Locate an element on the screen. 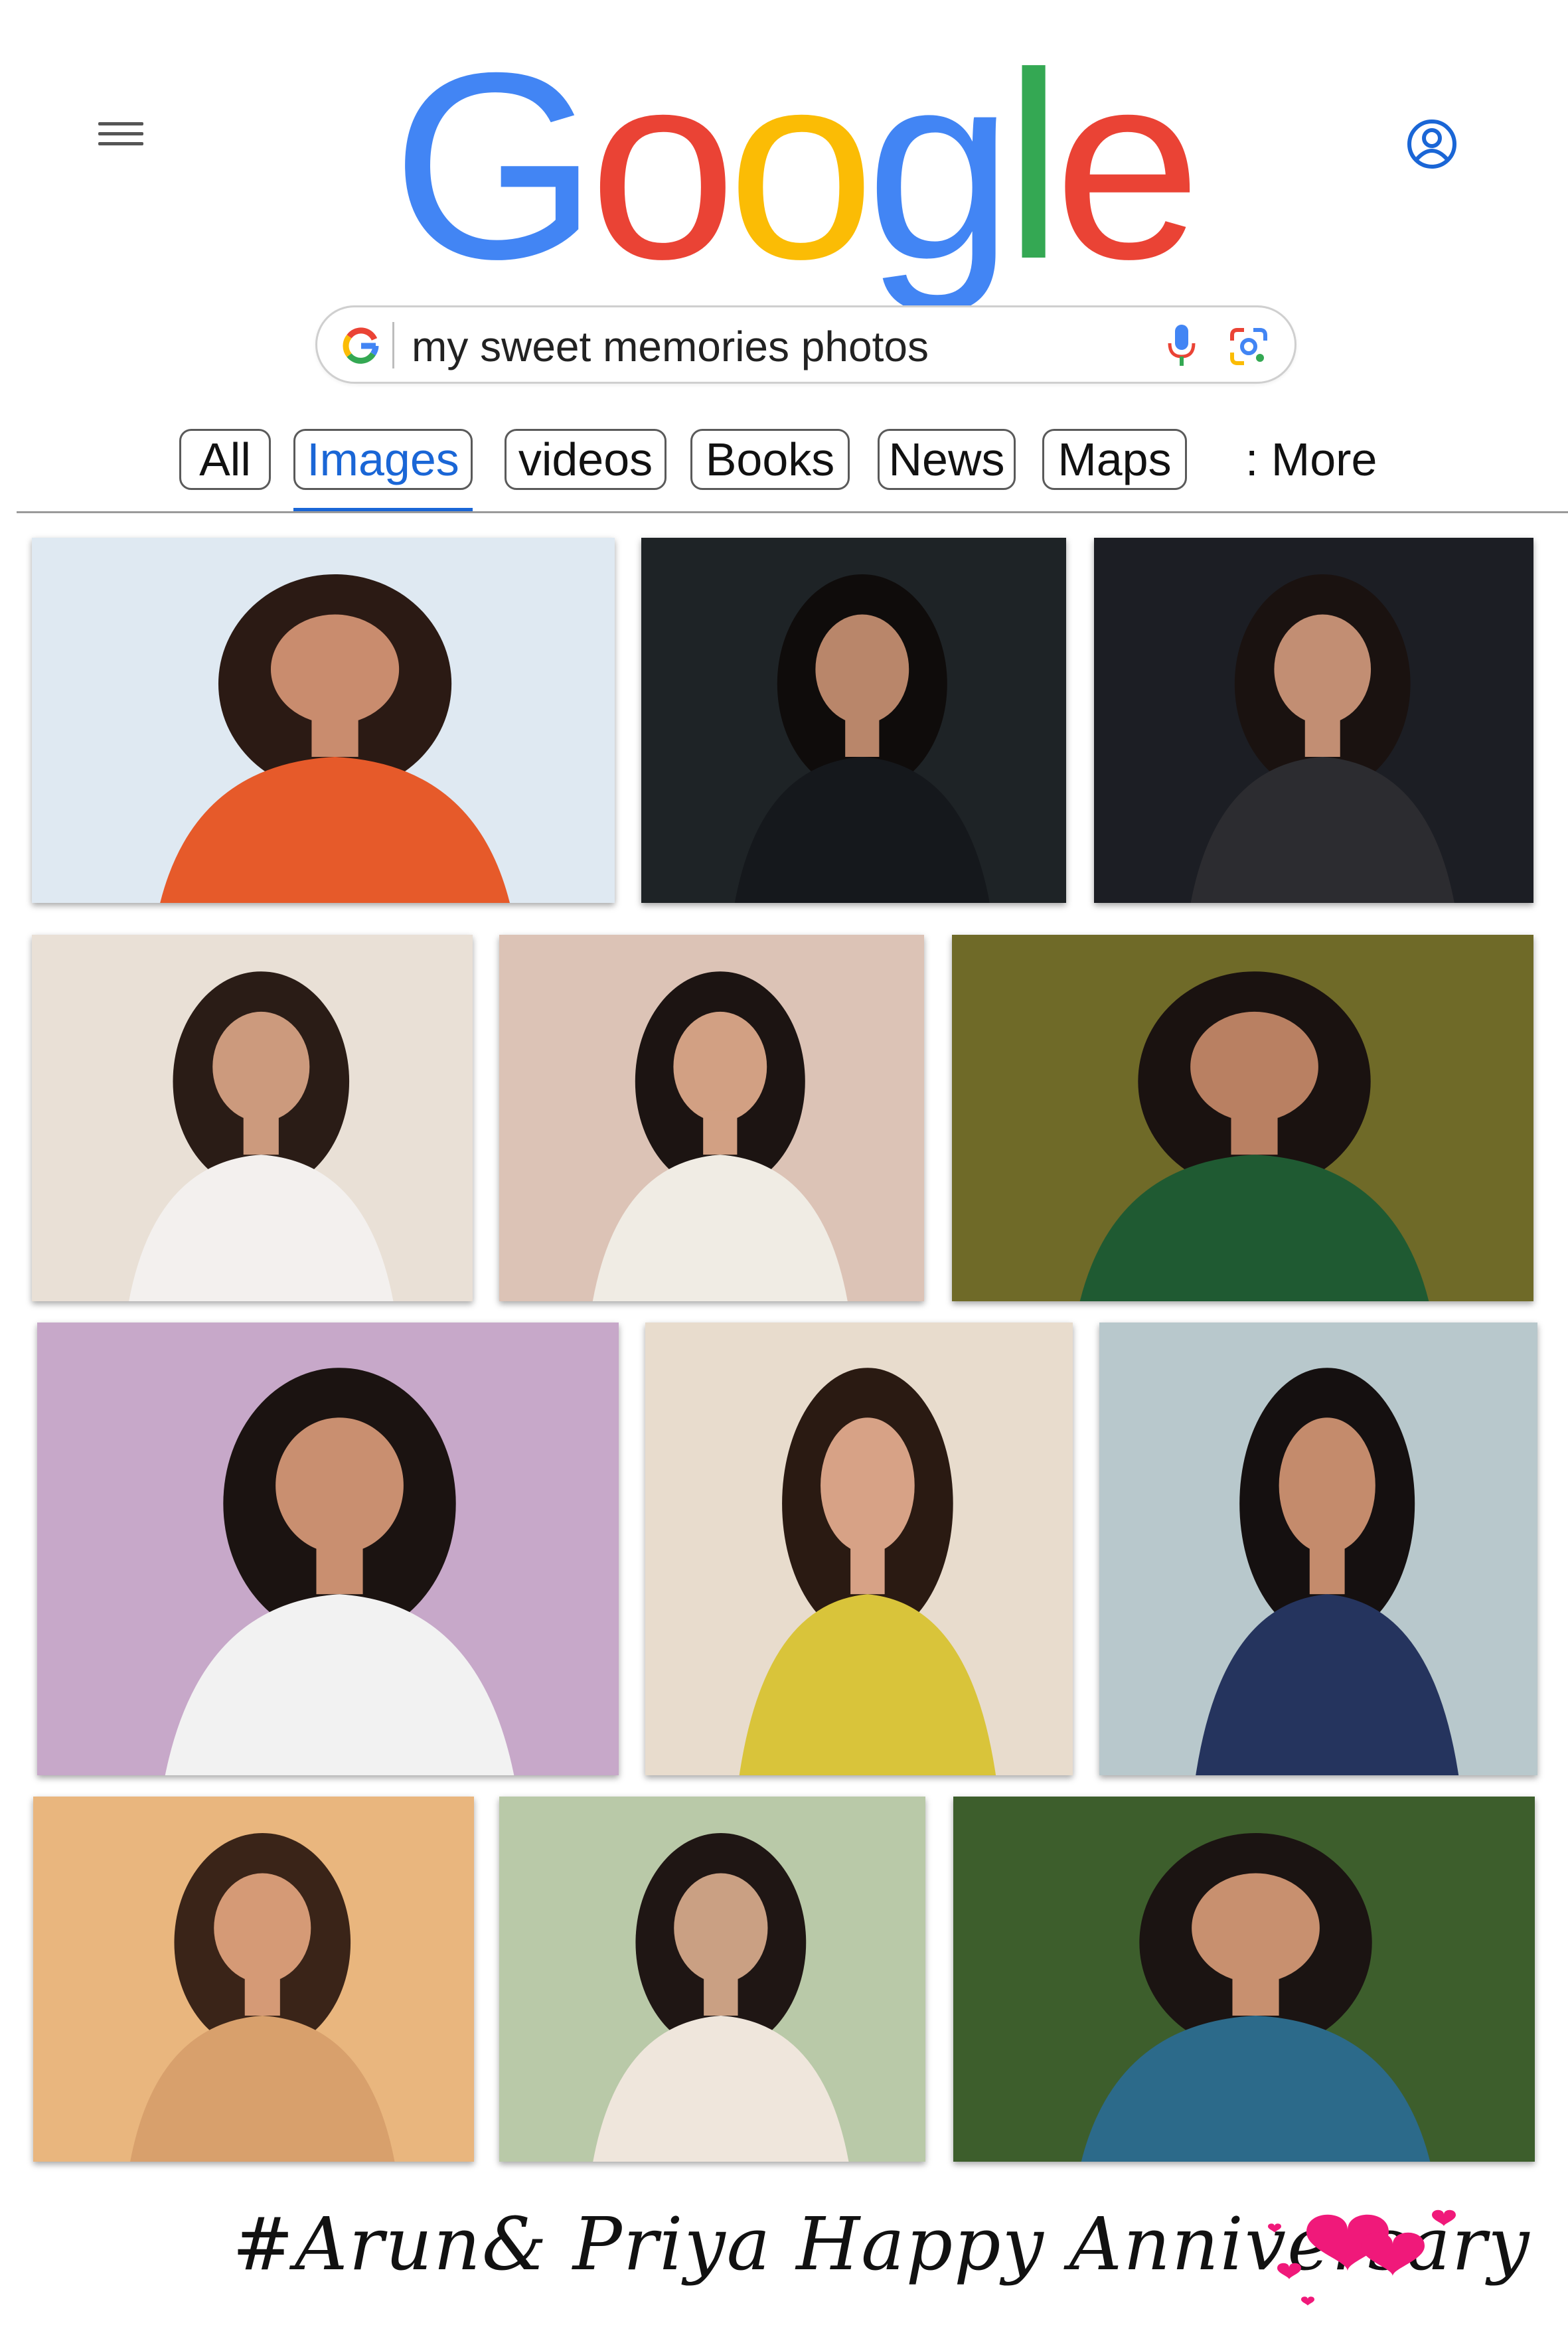 The height and width of the screenshot is (2329, 1568). logo-letter: l is located at coordinates (1034, 165).